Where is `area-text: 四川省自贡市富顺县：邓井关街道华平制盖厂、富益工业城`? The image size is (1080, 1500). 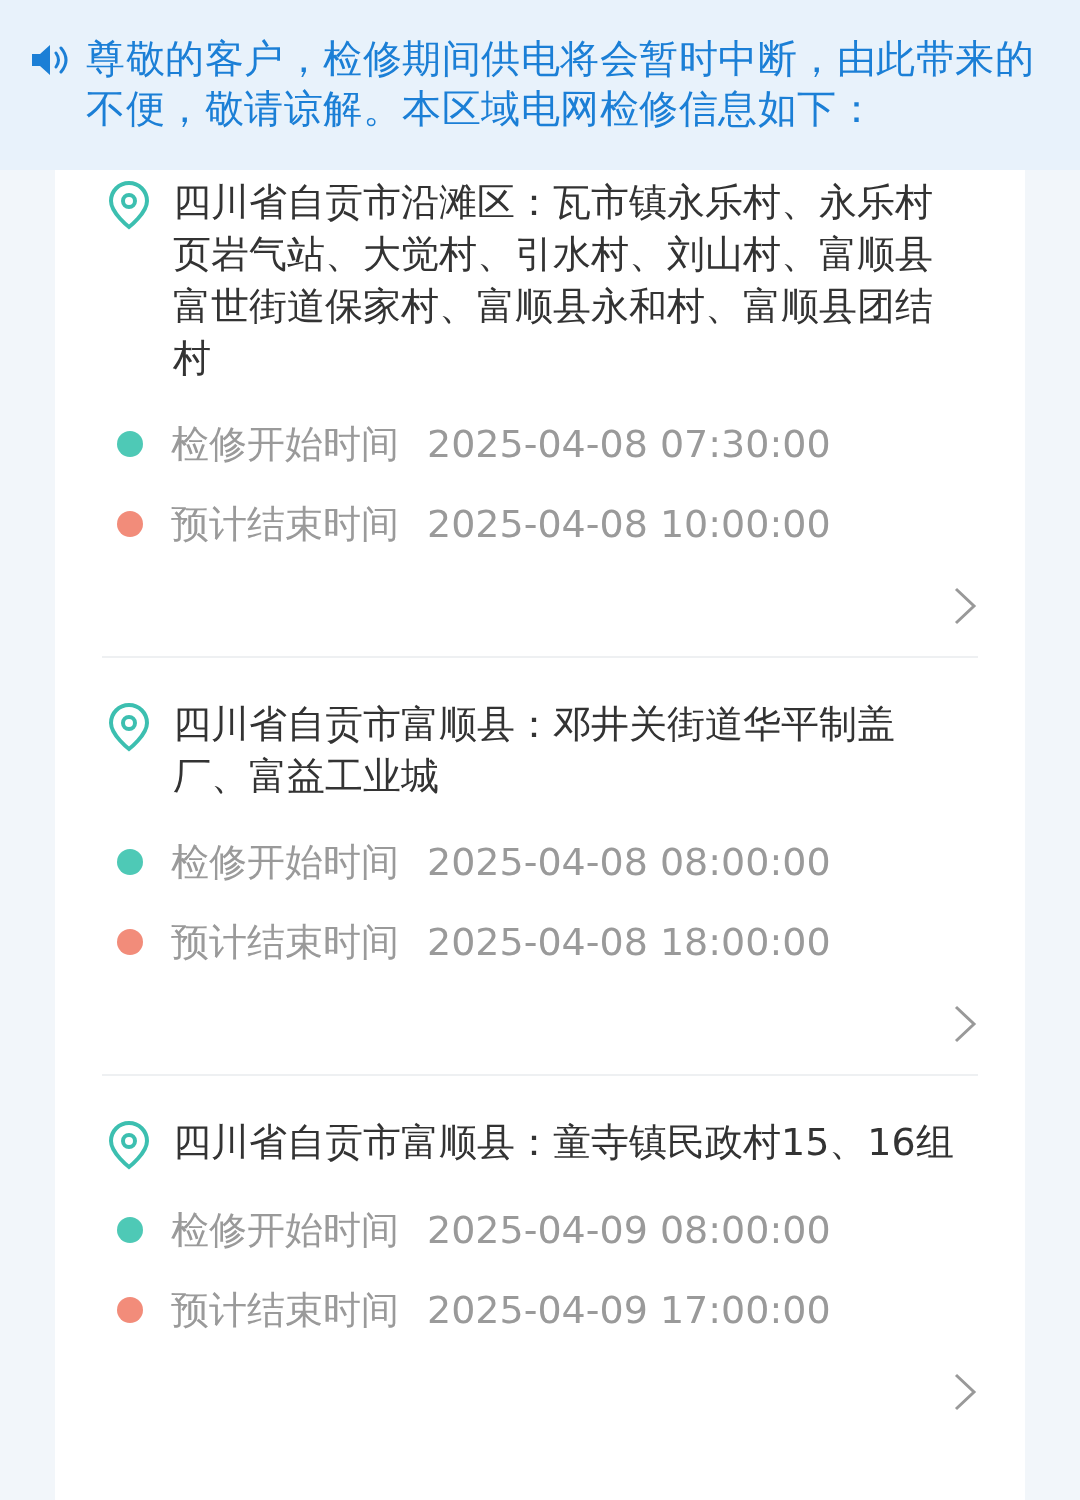 area-text: 四川省自贡市富顺县：邓井关街道华平制盖厂、富益工业城 is located at coordinates (534, 750).